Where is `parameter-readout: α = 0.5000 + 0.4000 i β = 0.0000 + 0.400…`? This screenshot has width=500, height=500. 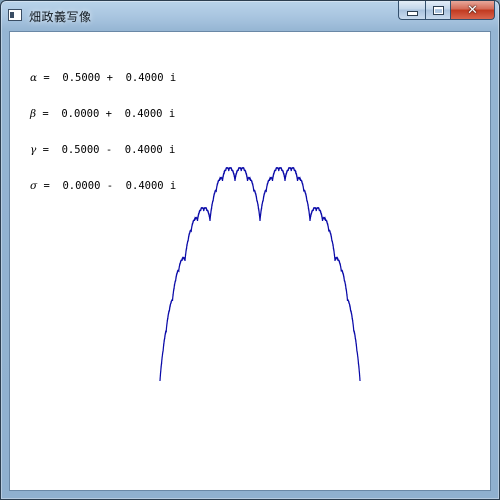
parameter-readout: α = 0.5000 + 0.4000 i β = 0.0000 + 0.400… is located at coordinates (103, 132).